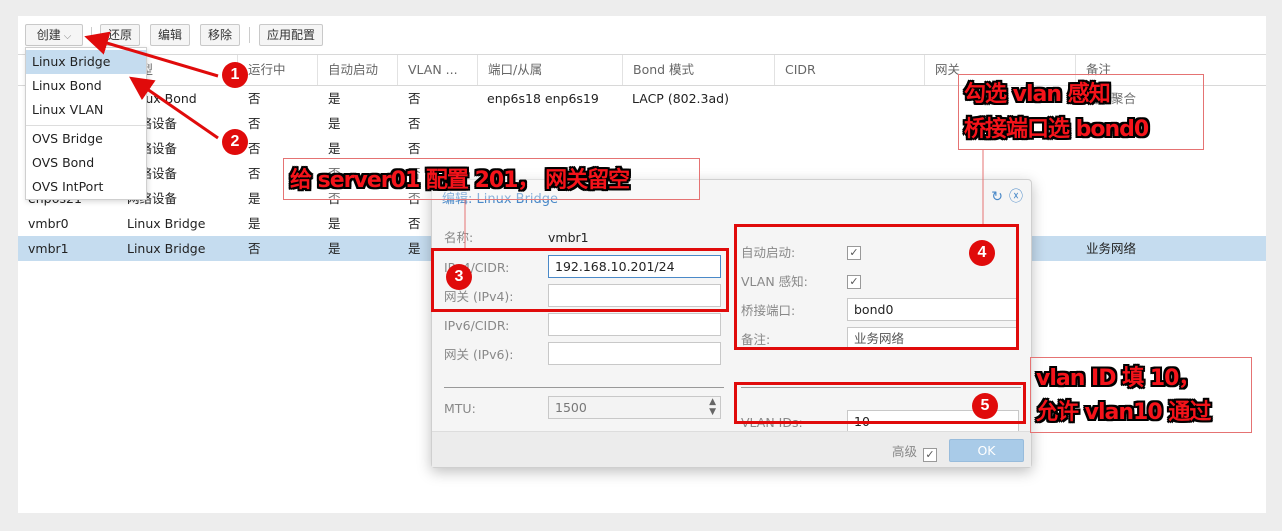  What do you see at coordinates (414, 248) in the screenshot?
I see `cell-vlan: 是` at bounding box center [414, 248].